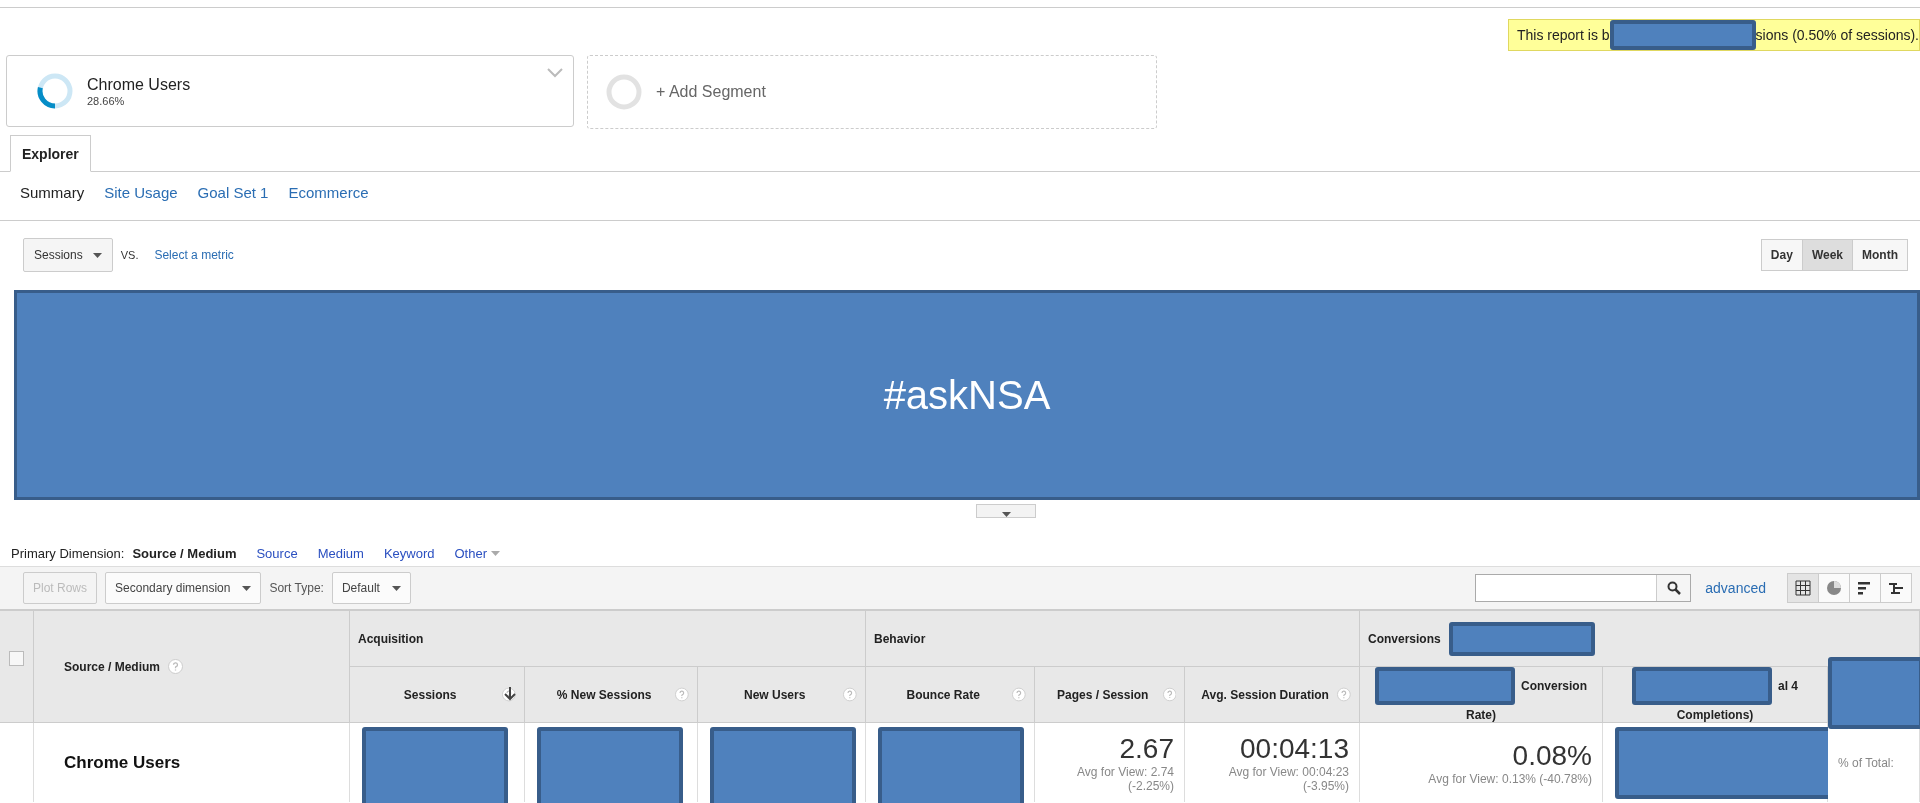  I want to click on segment-percent: 28.66%, so click(106, 100).